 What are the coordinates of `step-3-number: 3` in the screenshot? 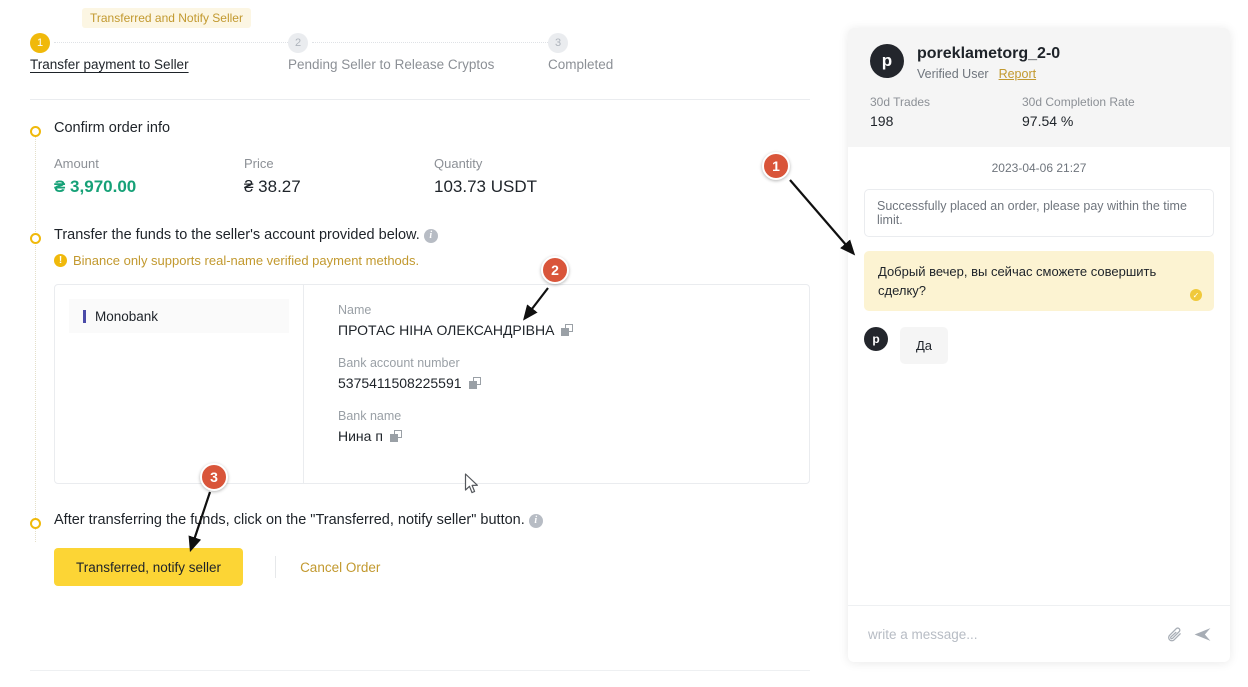 It's located at (558, 43).